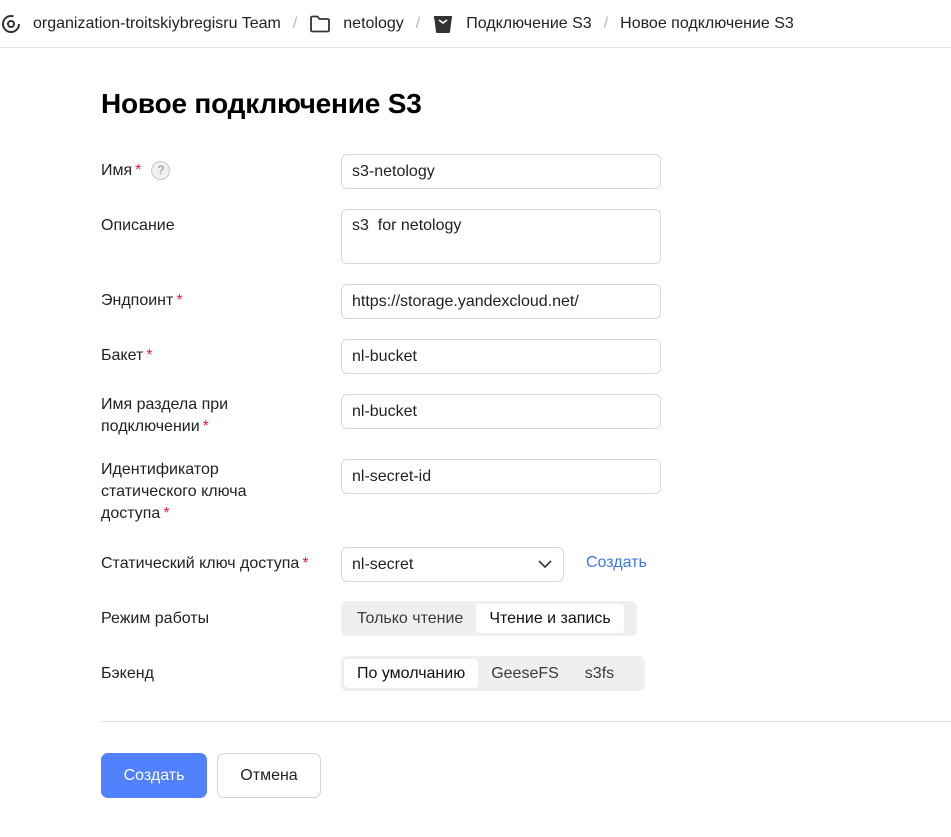 The image size is (951, 837). I want to click on mount-name-label: Имя раздела при подключении *, so click(216, 416).